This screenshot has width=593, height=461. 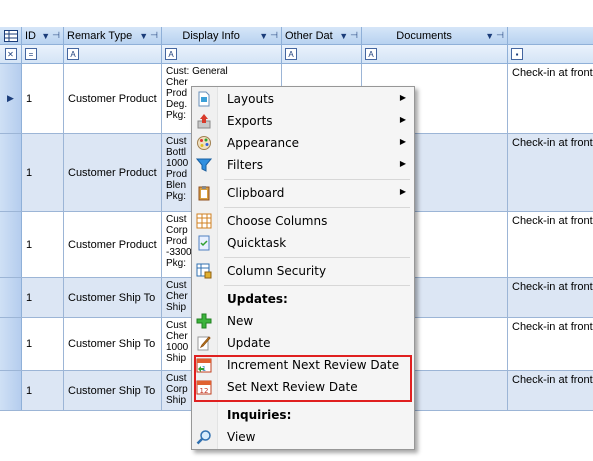 I want to click on clipboard-icon, so click(x=204, y=193).